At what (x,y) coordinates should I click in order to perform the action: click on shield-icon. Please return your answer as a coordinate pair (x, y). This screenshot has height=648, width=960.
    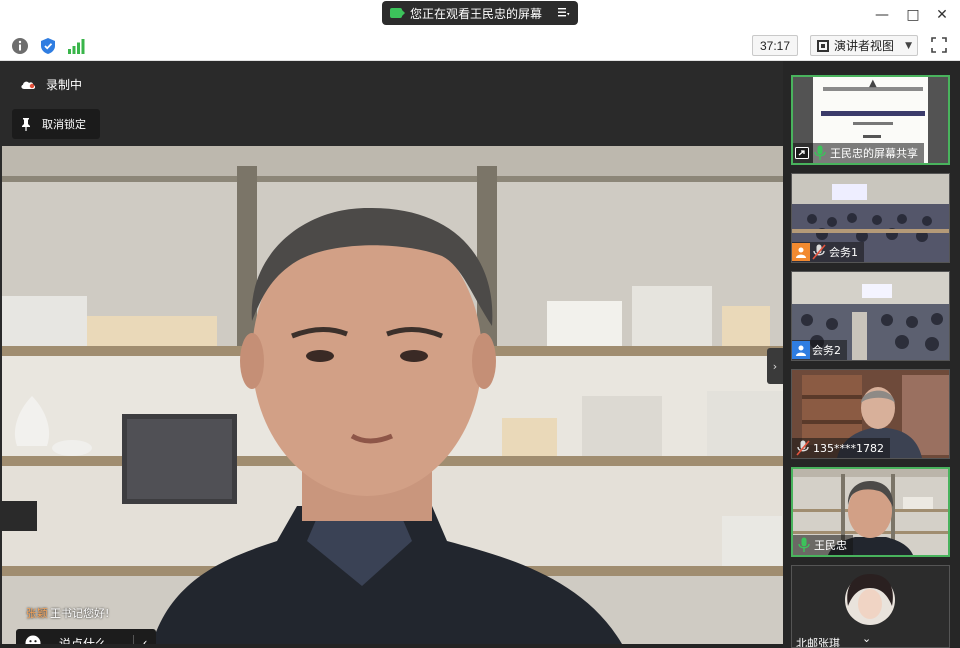
    Looking at the image, I should click on (48, 46).